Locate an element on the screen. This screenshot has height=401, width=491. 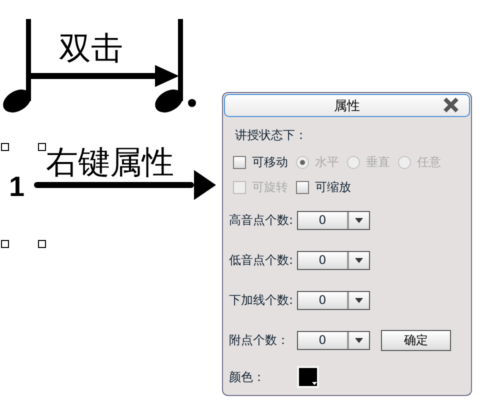
digit-label: 1 is located at coordinates (17, 187).